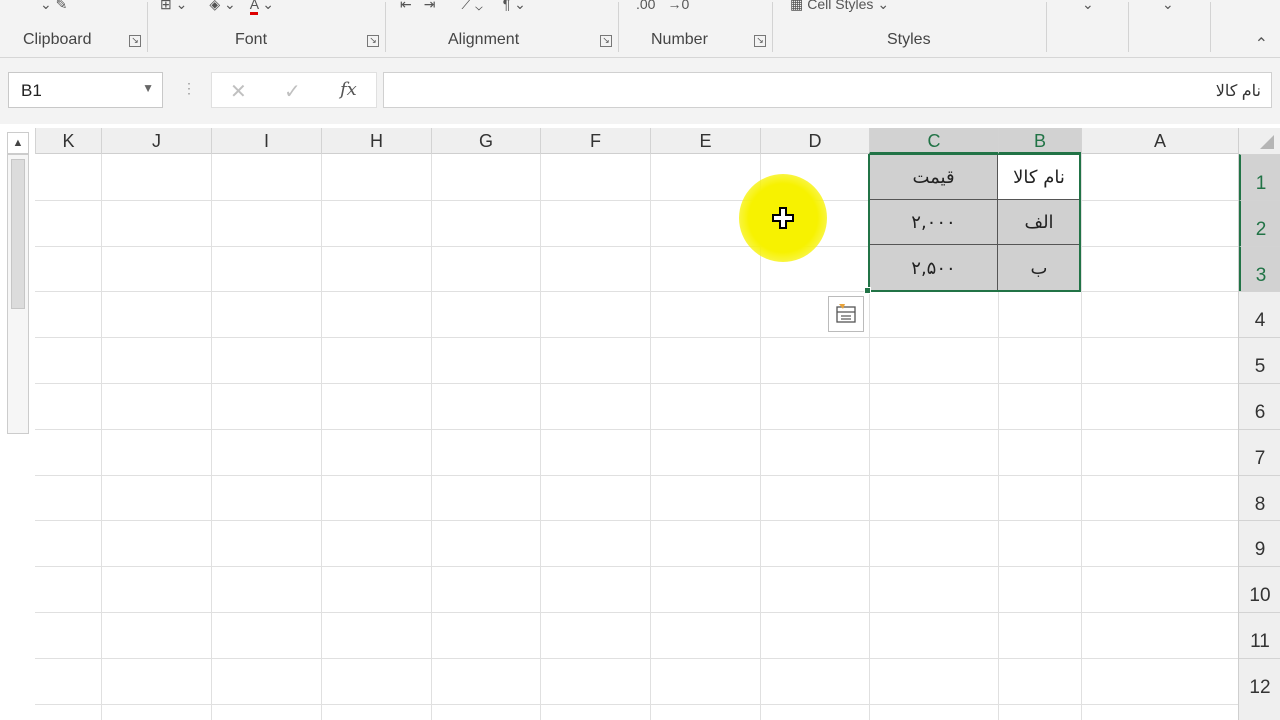  I want to click on number-launcher-icon: ↘, so click(760, 41).